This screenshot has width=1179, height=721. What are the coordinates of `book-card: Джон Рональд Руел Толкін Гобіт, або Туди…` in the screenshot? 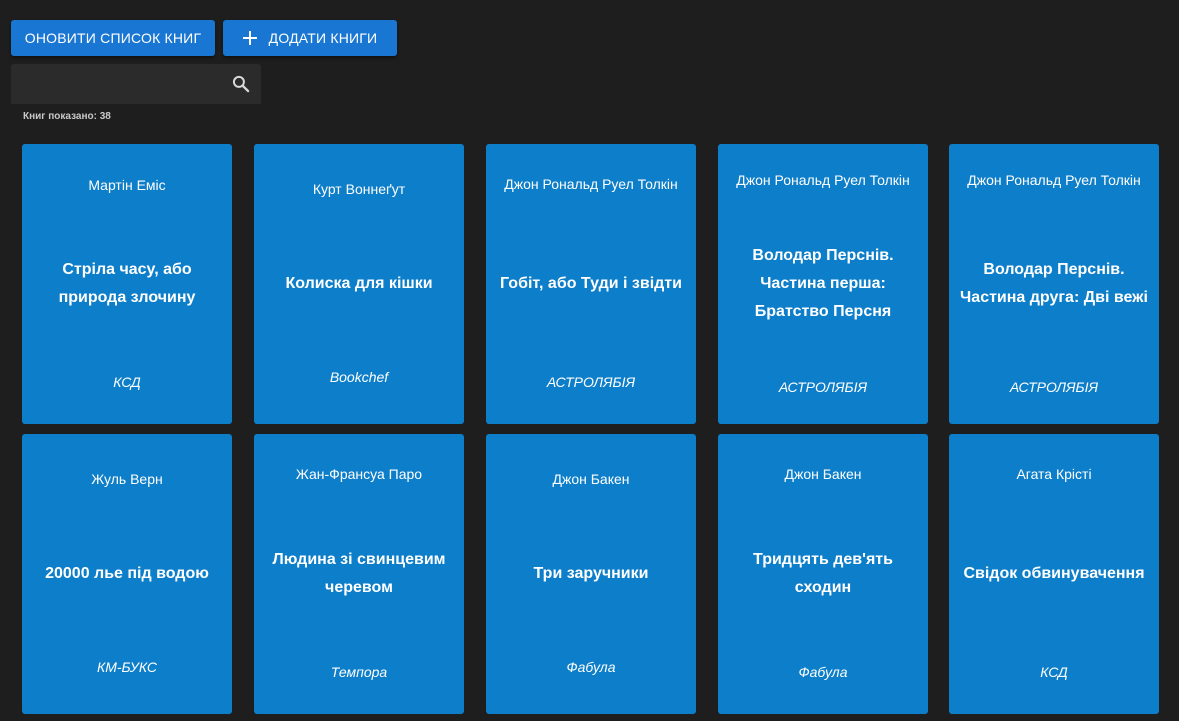 It's located at (591, 284).